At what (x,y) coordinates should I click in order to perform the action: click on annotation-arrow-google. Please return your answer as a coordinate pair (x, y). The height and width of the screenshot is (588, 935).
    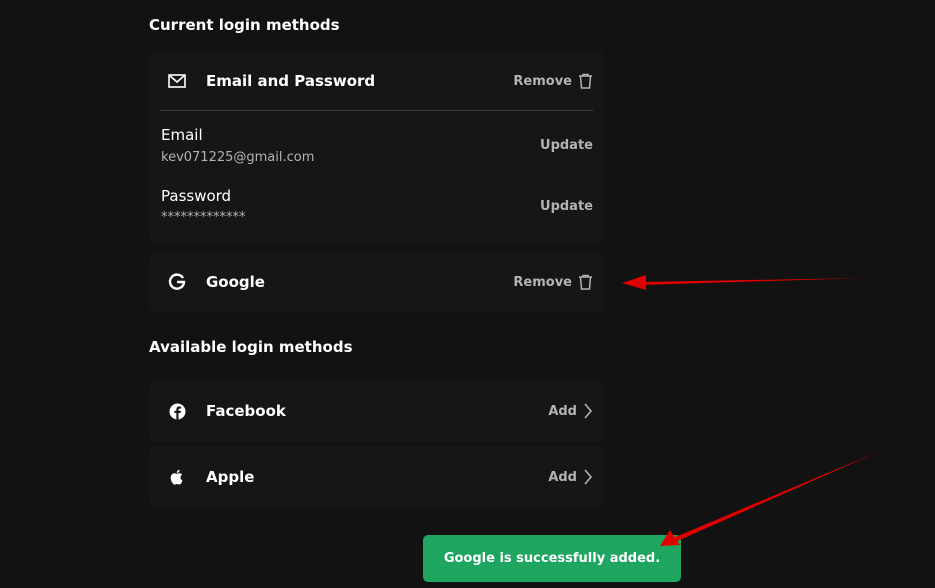
    Looking at the image, I should click on (743, 282).